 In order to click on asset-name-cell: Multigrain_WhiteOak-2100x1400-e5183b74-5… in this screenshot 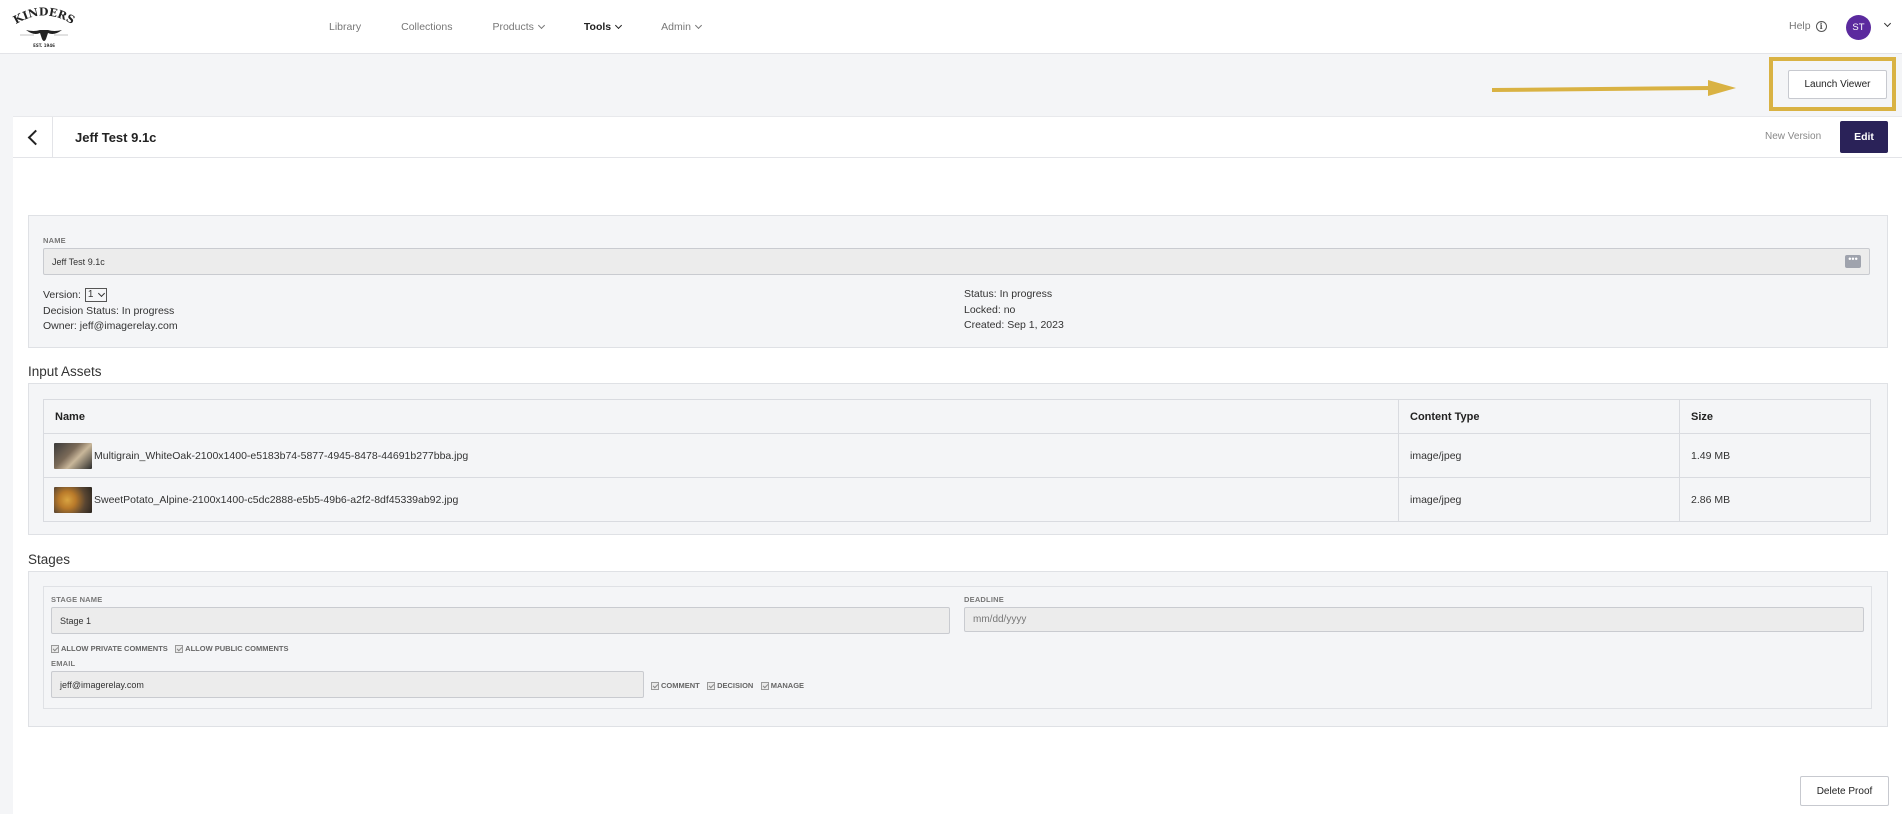, I will do `click(721, 455)`.